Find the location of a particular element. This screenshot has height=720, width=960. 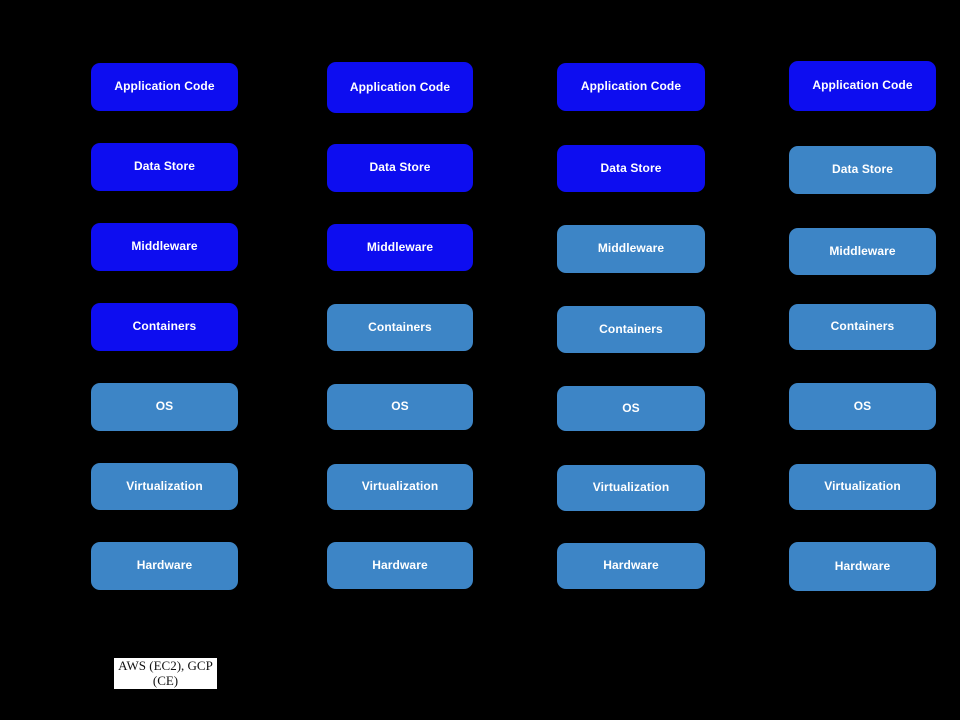

layer-box-middleware-column-4: Middleware is located at coordinates (862, 251).